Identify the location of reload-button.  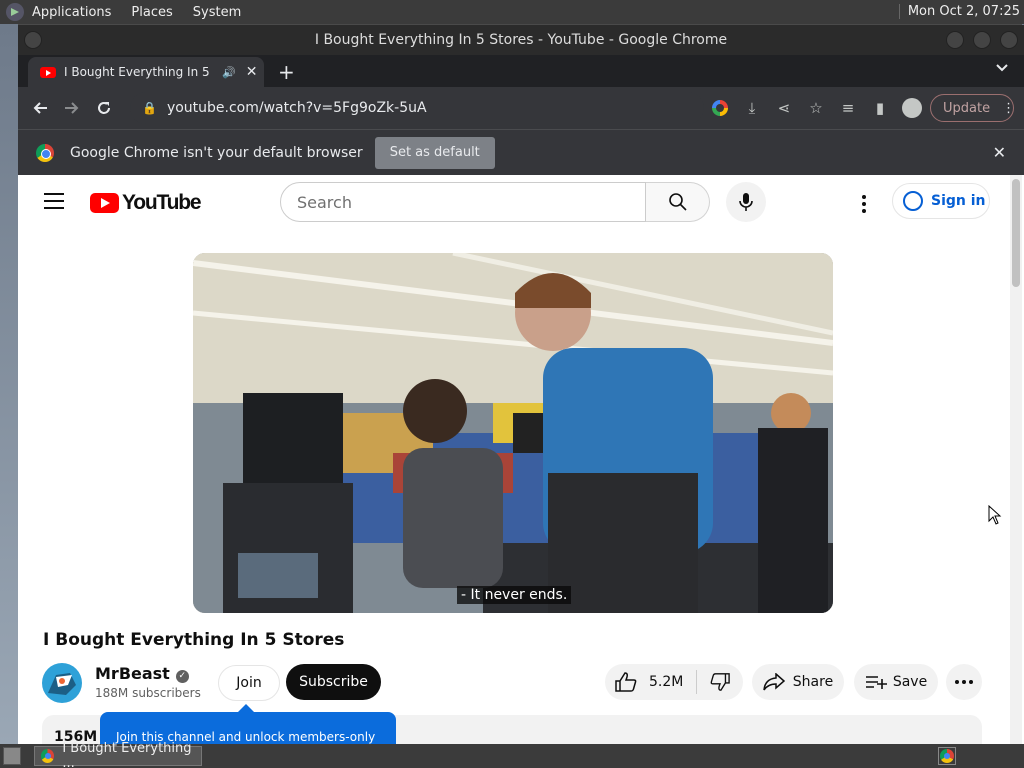
(104, 108).